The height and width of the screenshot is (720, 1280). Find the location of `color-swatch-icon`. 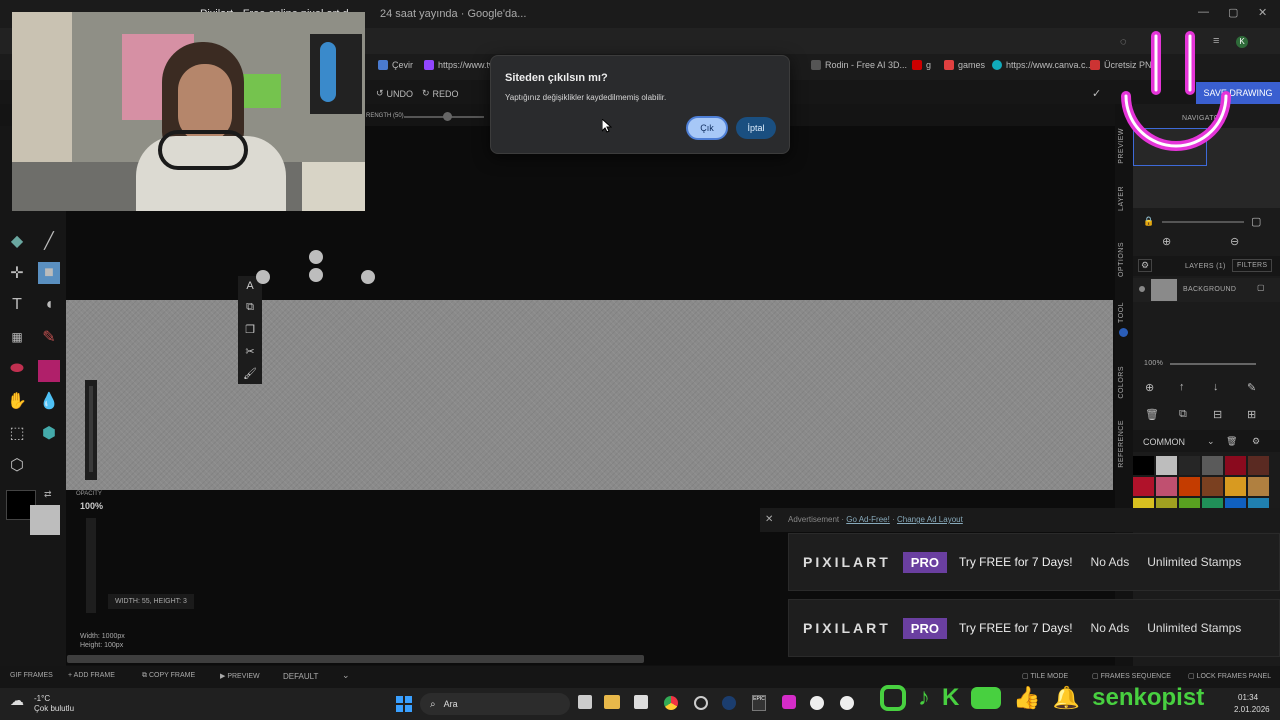

color-swatch-icon is located at coordinates (49, 371).